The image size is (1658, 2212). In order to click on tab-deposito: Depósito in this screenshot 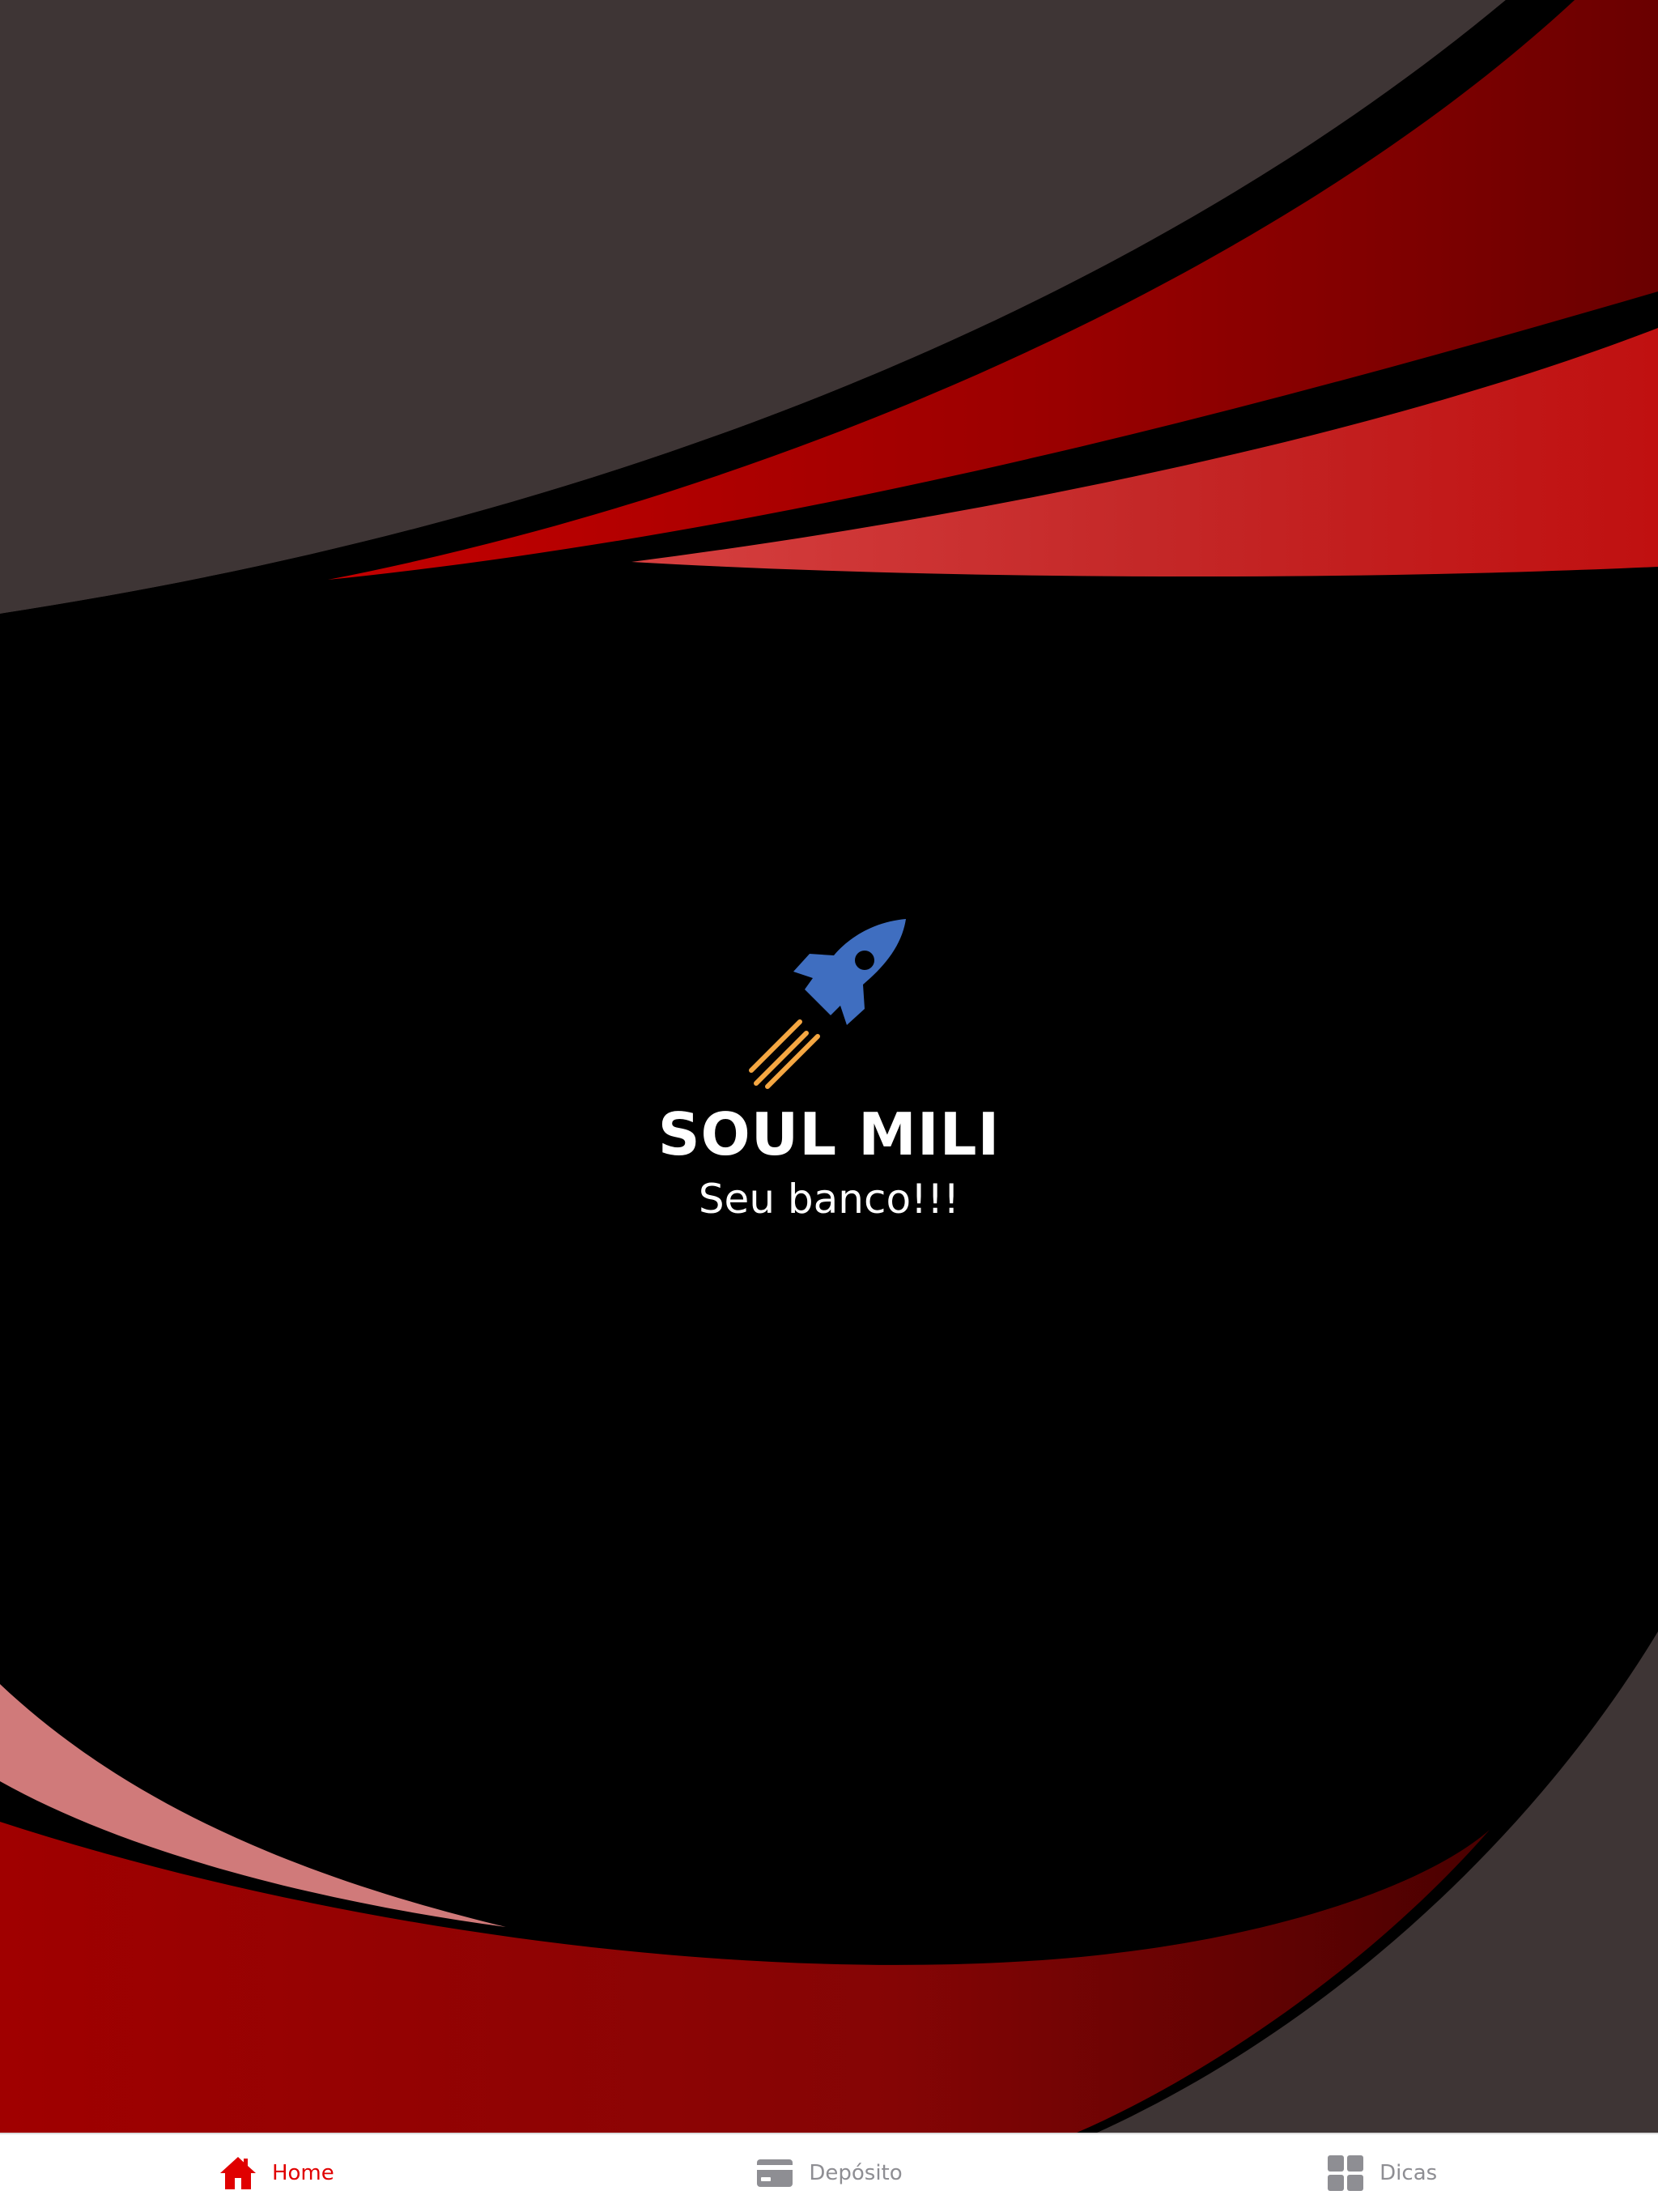, I will do `click(829, 2173)`.